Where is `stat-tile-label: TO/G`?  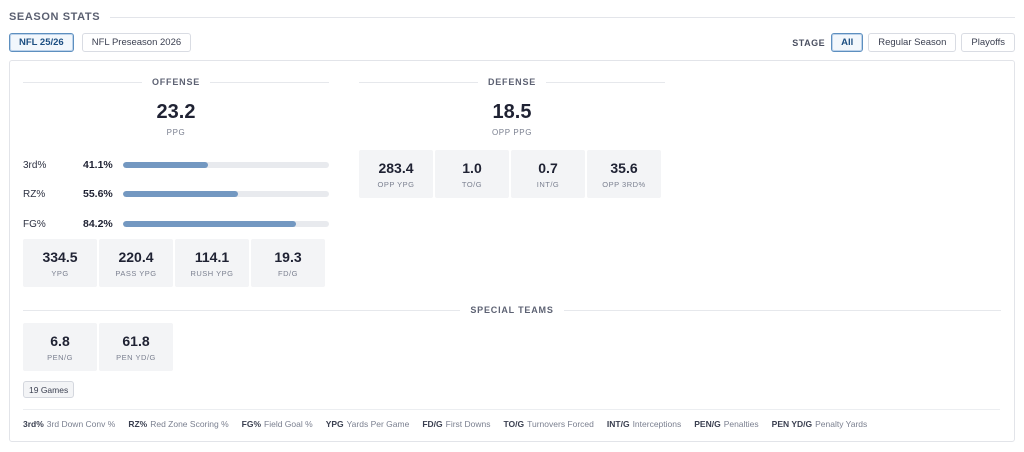
stat-tile-label: TO/G is located at coordinates (472, 184).